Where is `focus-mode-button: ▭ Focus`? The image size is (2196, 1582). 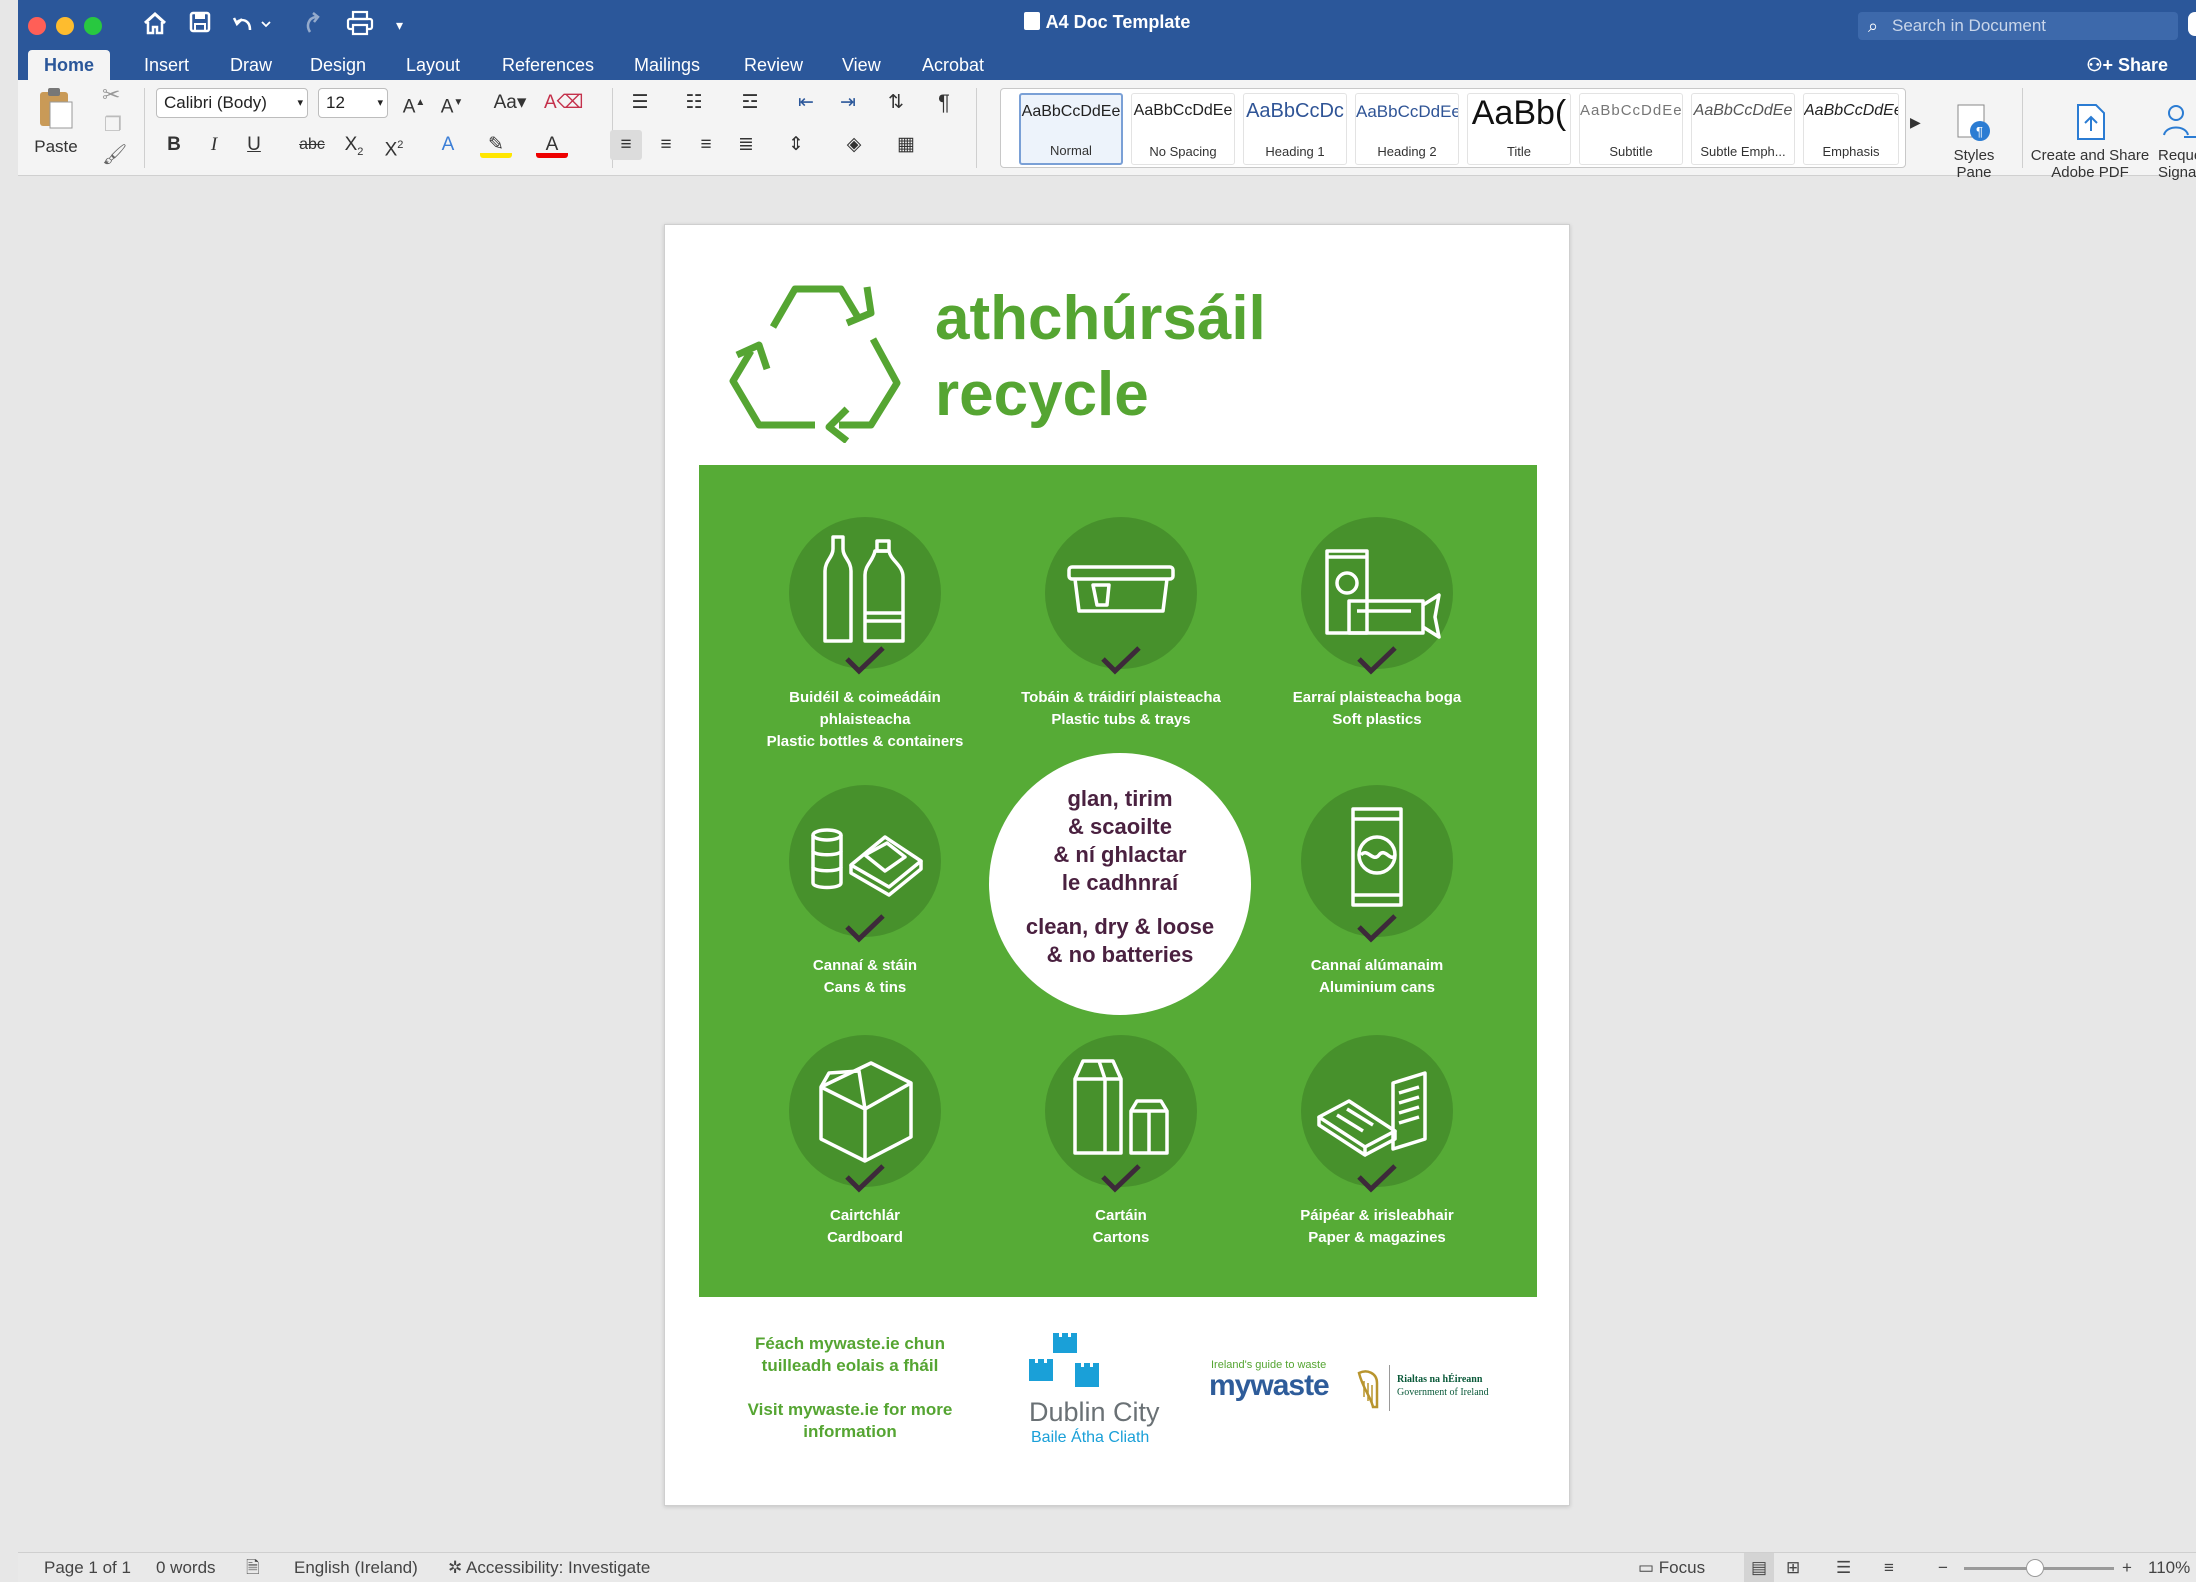 focus-mode-button: ▭ Focus is located at coordinates (1671, 1567).